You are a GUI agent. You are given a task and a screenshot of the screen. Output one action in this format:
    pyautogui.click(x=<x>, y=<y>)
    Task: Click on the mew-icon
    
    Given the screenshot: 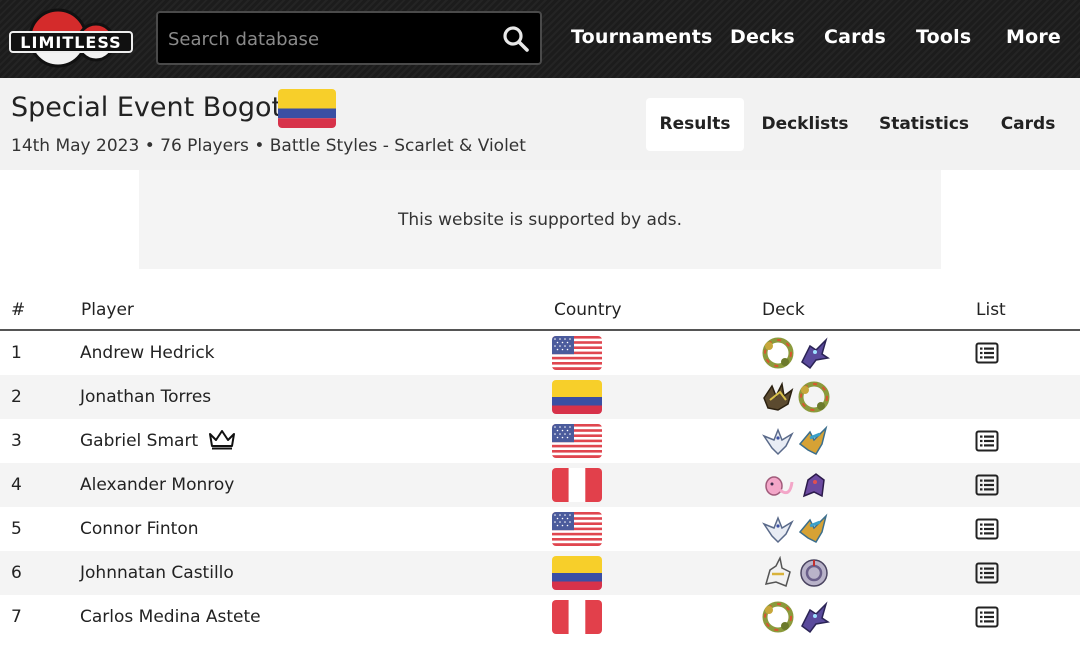 What is the action you would take?
    pyautogui.click(x=778, y=485)
    